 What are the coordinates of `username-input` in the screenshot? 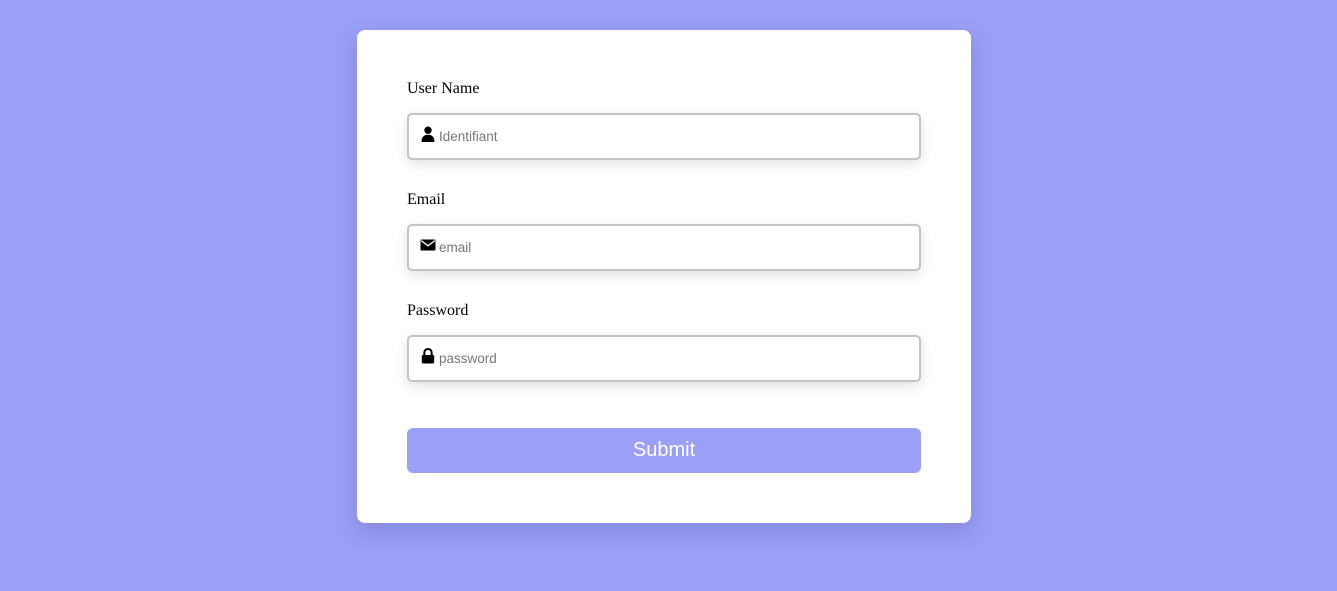 It's located at (674, 136).